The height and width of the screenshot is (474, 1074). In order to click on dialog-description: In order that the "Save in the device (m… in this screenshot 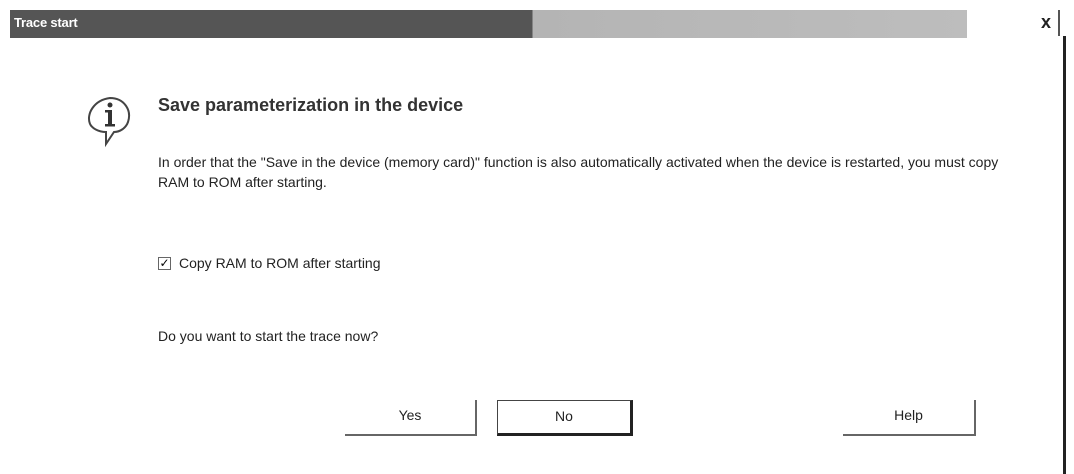, I will do `click(578, 172)`.